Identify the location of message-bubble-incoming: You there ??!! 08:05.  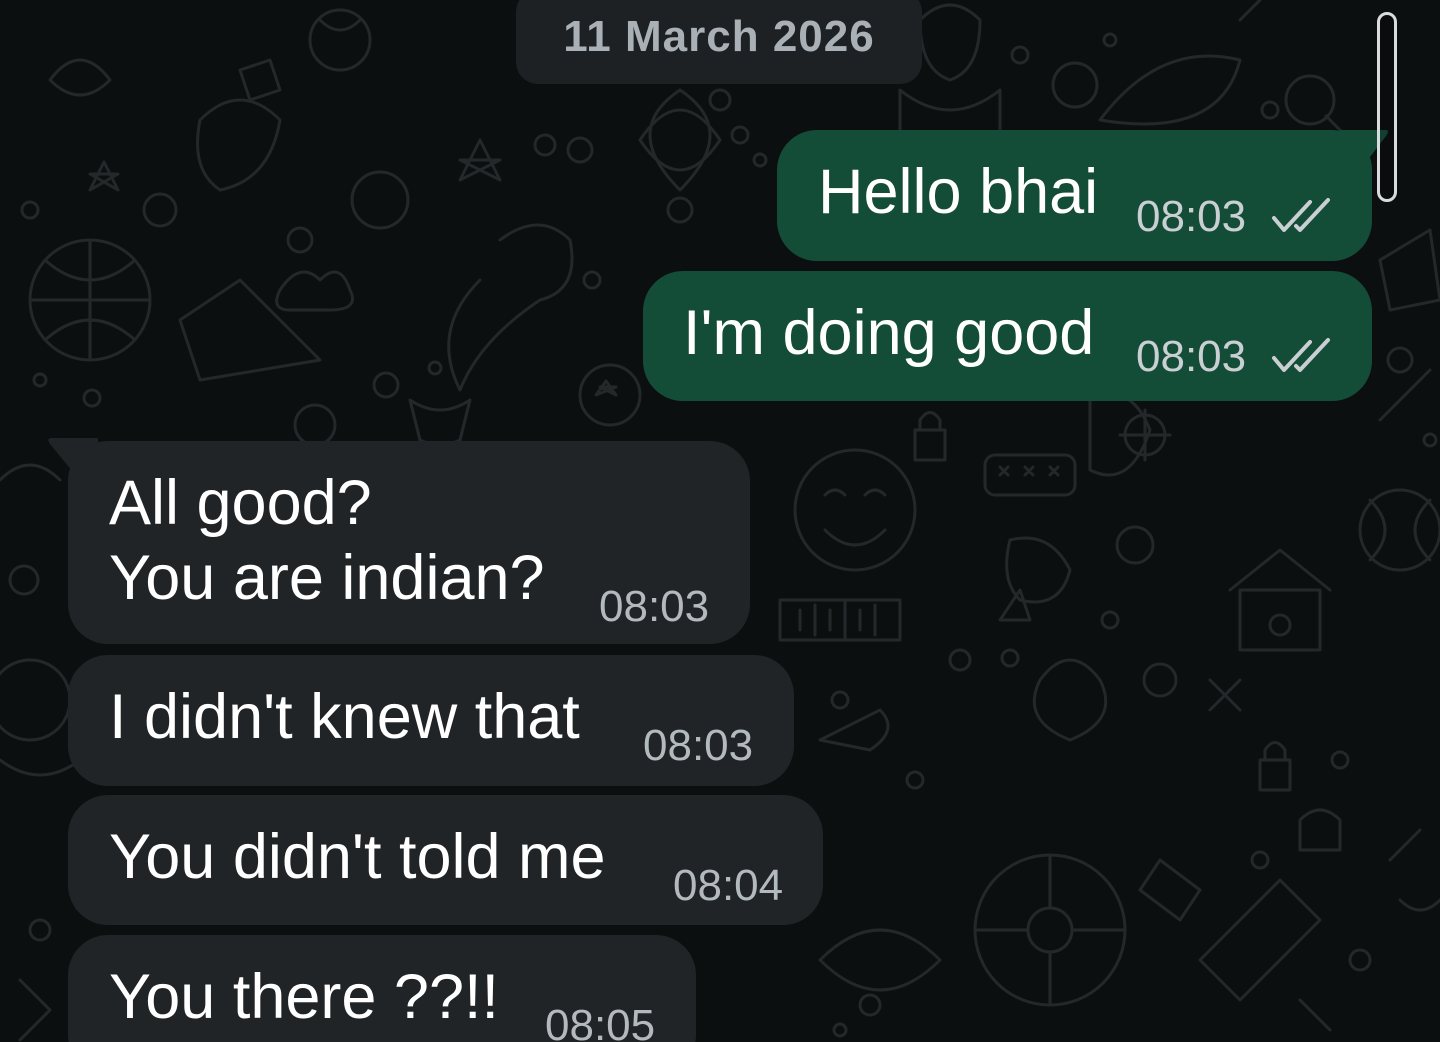
(382, 988).